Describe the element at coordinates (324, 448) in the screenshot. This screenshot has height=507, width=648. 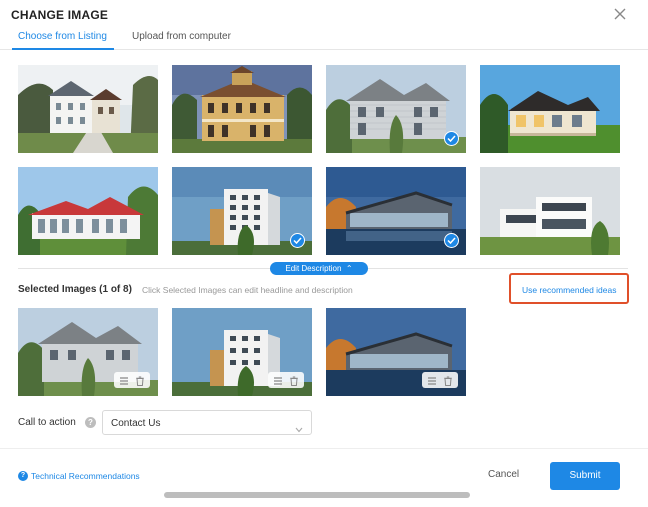
I see `footer-divider` at that location.